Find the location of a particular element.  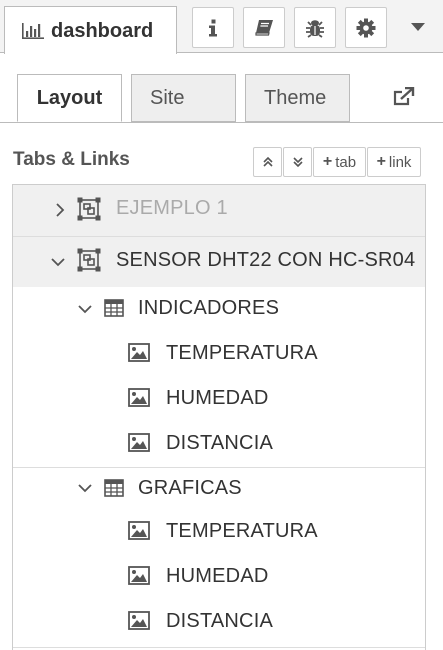

tree-tab-label: EJEMPLO 1 is located at coordinates (172, 208).